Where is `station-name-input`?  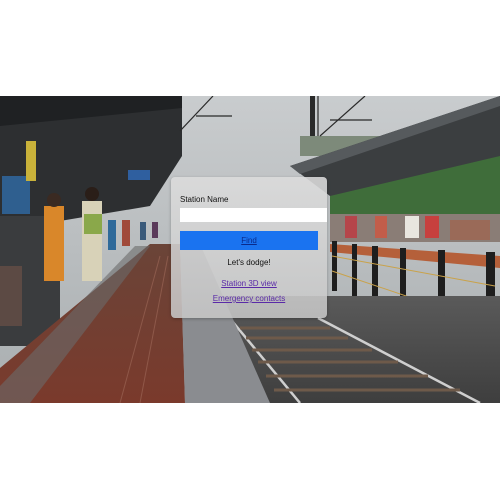
station-name-input is located at coordinates (253, 215).